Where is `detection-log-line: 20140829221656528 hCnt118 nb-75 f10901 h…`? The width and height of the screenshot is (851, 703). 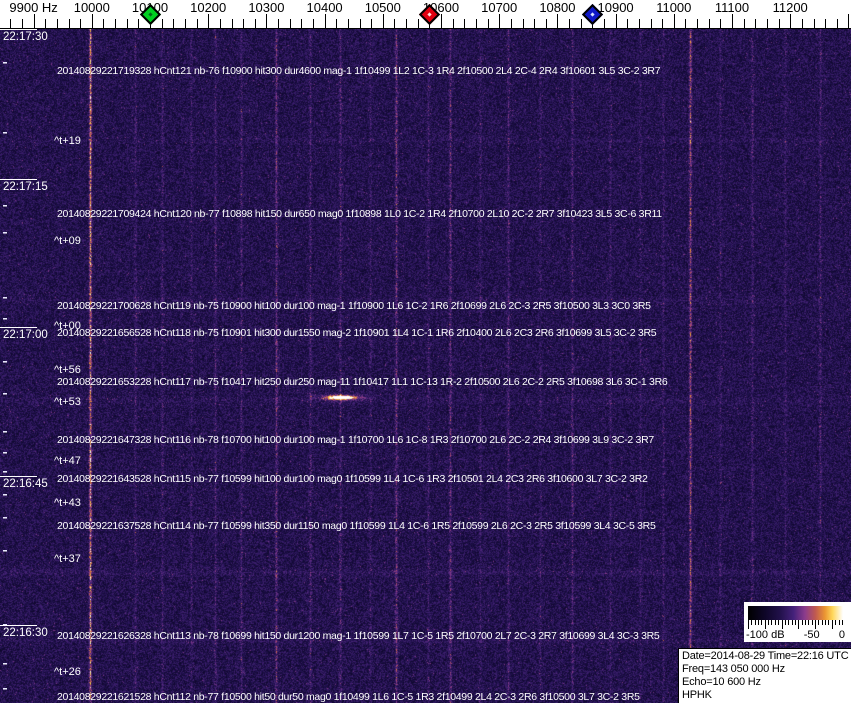 detection-log-line: 20140829221656528 hCnt118 nb-75 f10901 h… is located at coordinates (357, 333).